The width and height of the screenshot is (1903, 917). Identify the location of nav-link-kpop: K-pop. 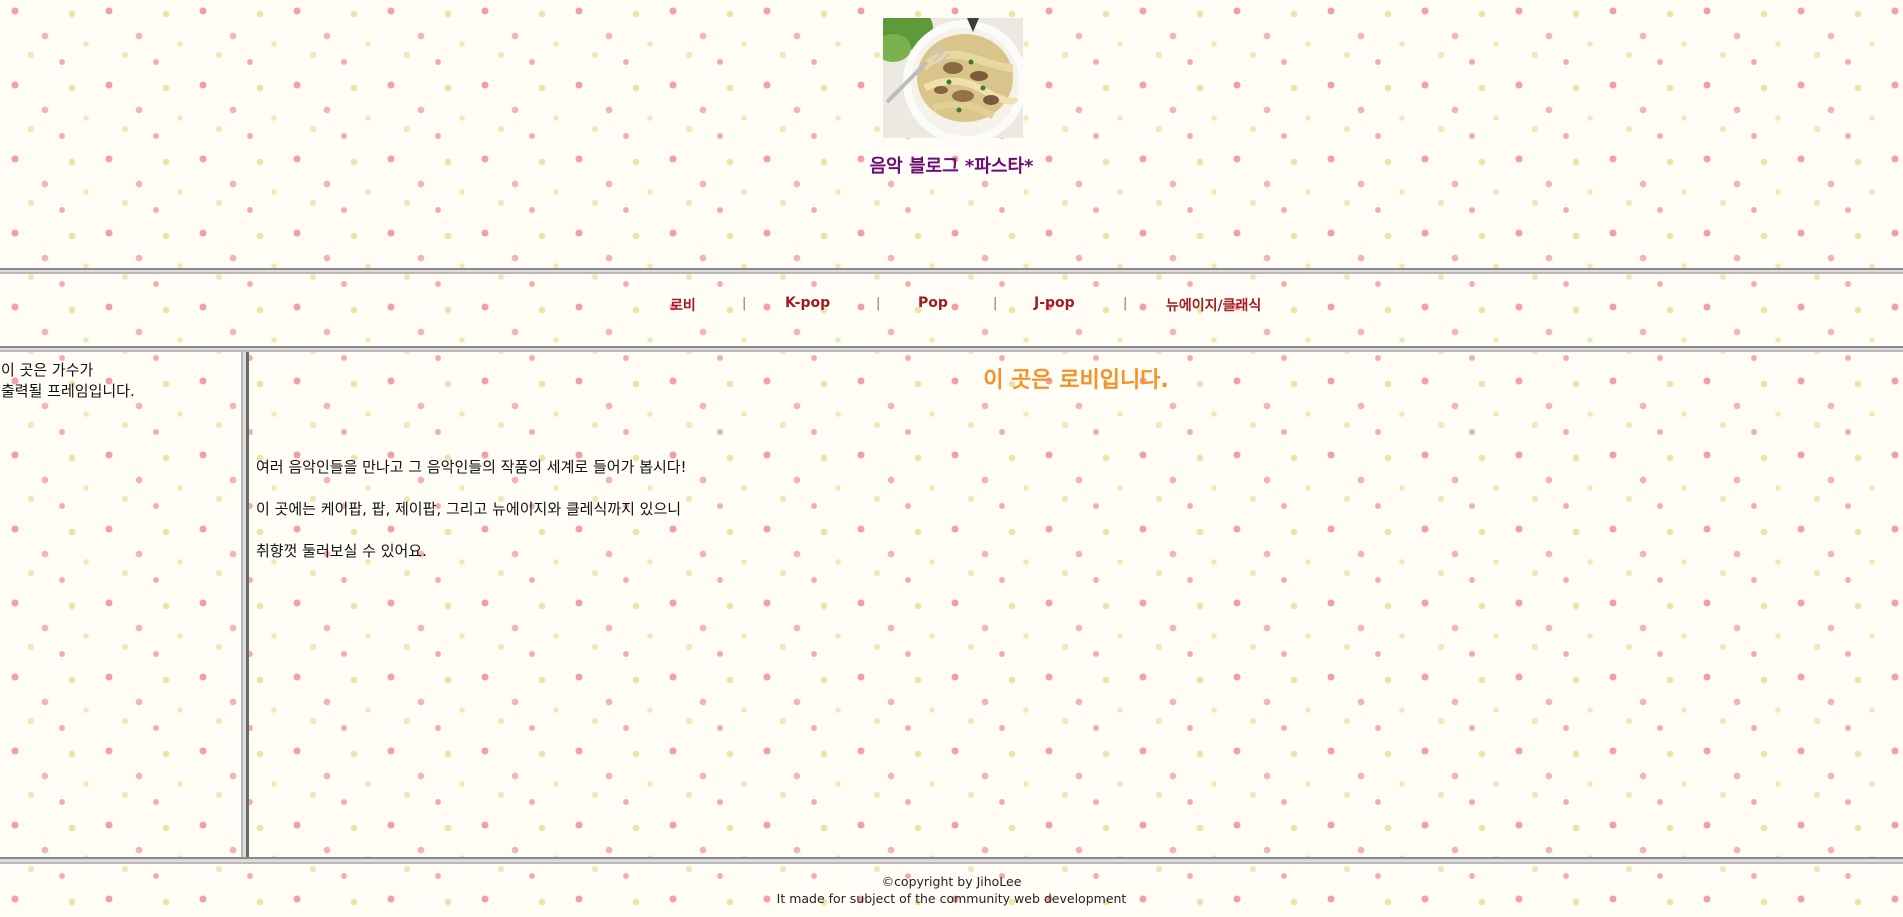
(807, 303).